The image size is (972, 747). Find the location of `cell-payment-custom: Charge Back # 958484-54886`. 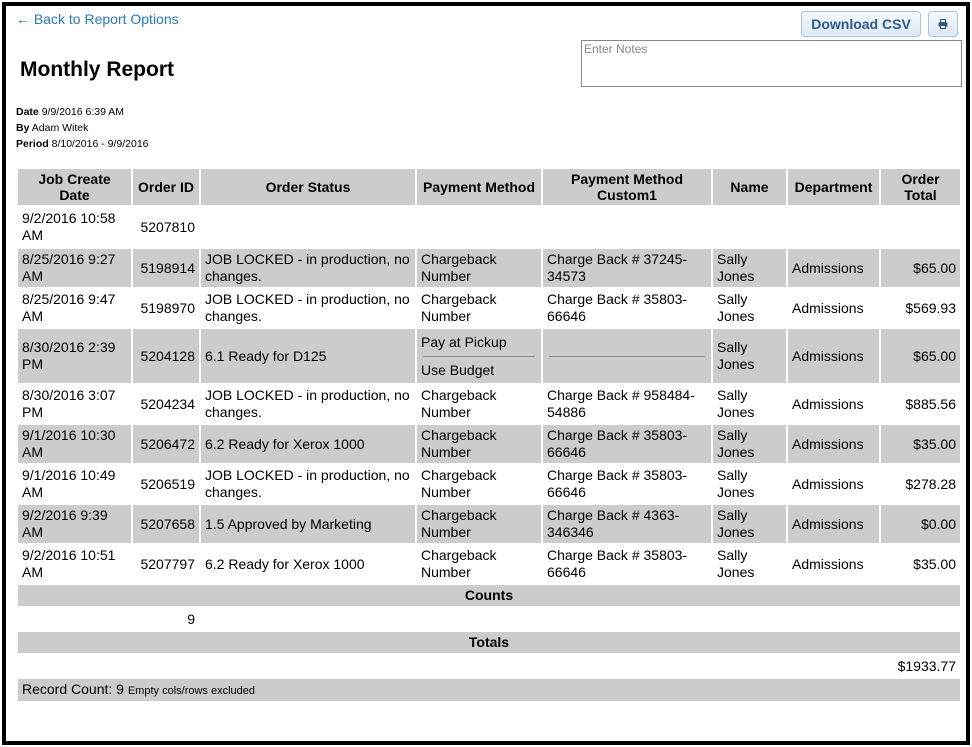

cell-payment-custom: Charge Back # 958484-54886 is located at coordinates (627, 404).